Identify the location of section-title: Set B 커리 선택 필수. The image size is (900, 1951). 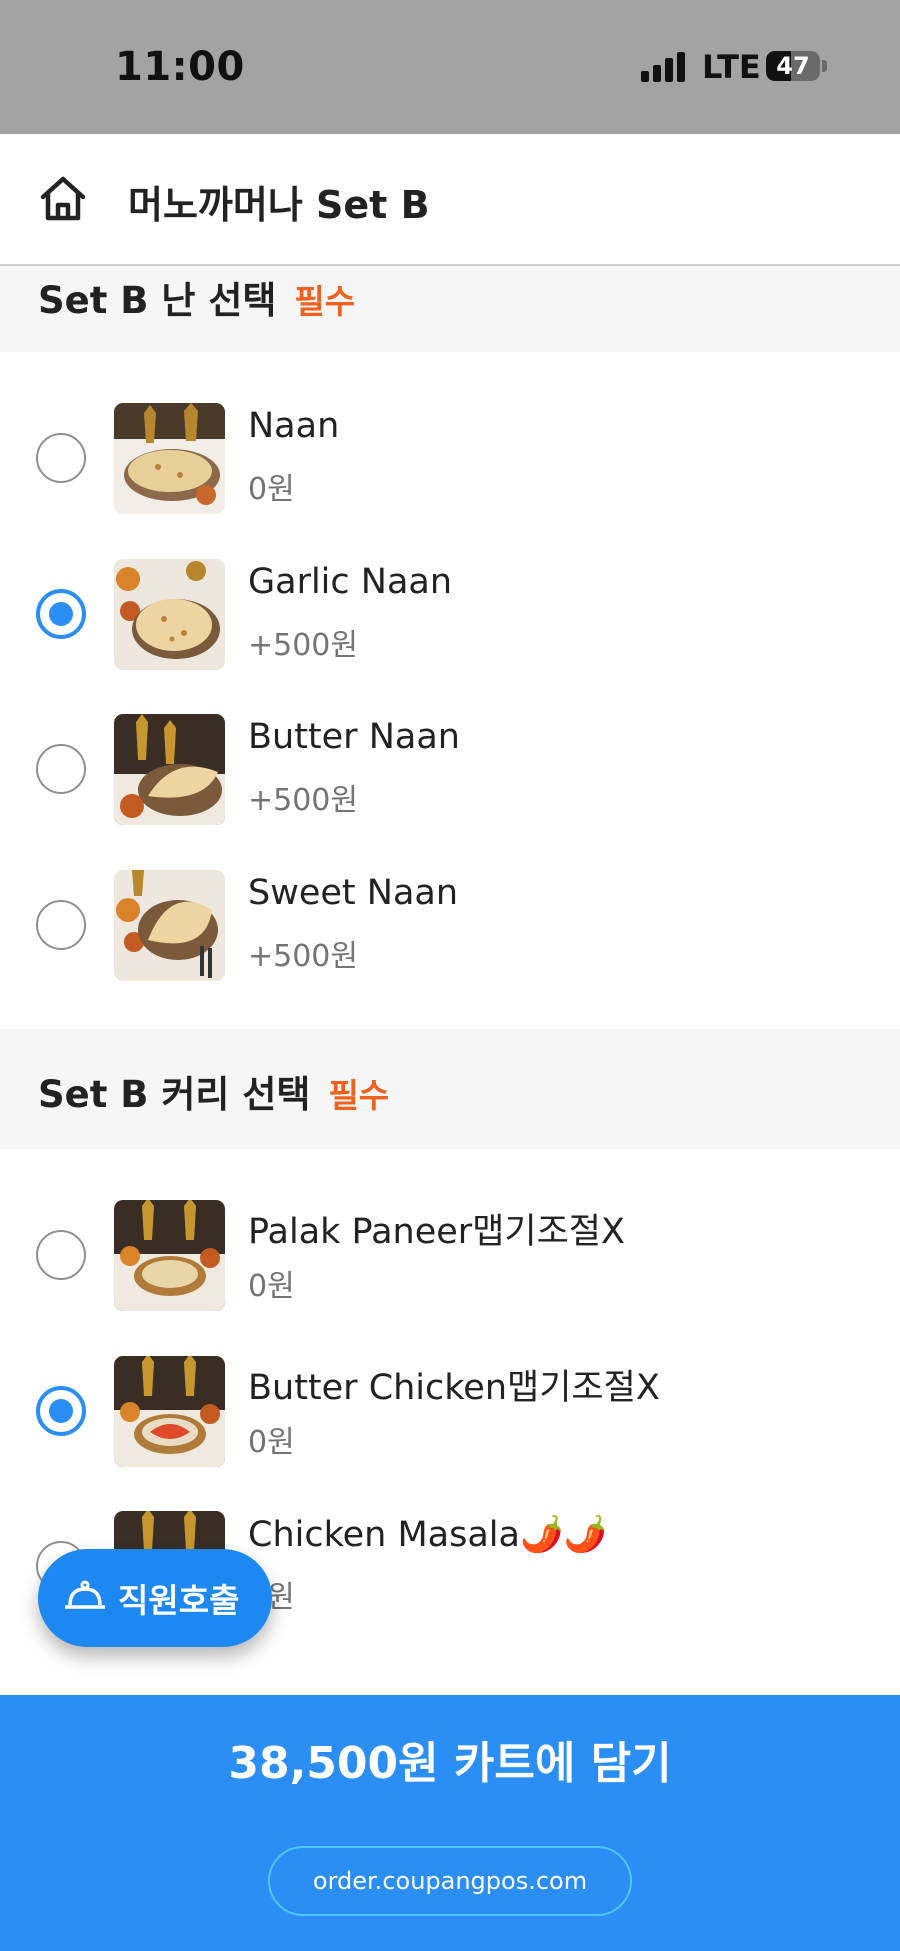
(213, 1091).